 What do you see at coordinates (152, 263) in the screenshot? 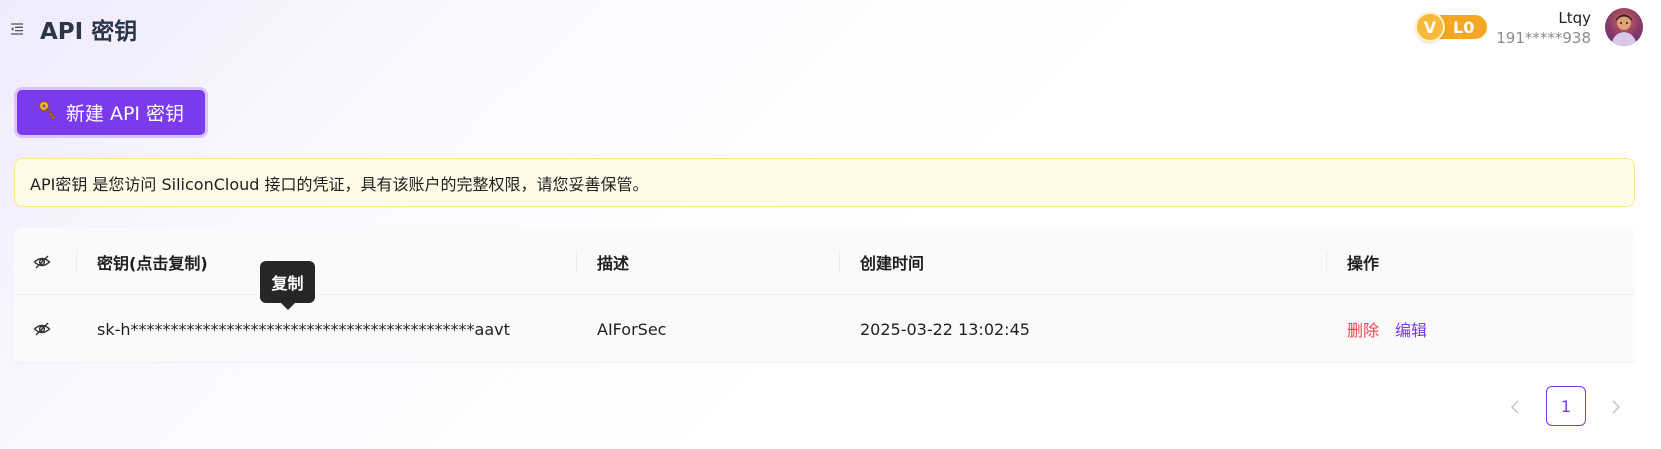
I see `column-header-key: 密钥(点击复制)` at bounding box center [152, 263].